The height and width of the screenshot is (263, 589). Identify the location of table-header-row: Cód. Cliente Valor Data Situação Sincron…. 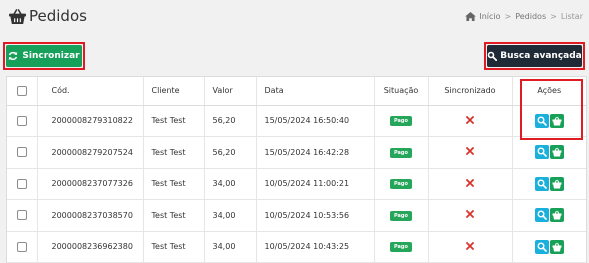
(296, 91).